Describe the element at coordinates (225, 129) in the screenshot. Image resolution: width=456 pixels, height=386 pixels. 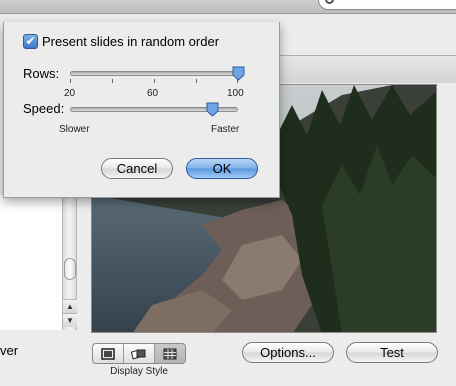
I see `speed-max-label: Faster` at that location.